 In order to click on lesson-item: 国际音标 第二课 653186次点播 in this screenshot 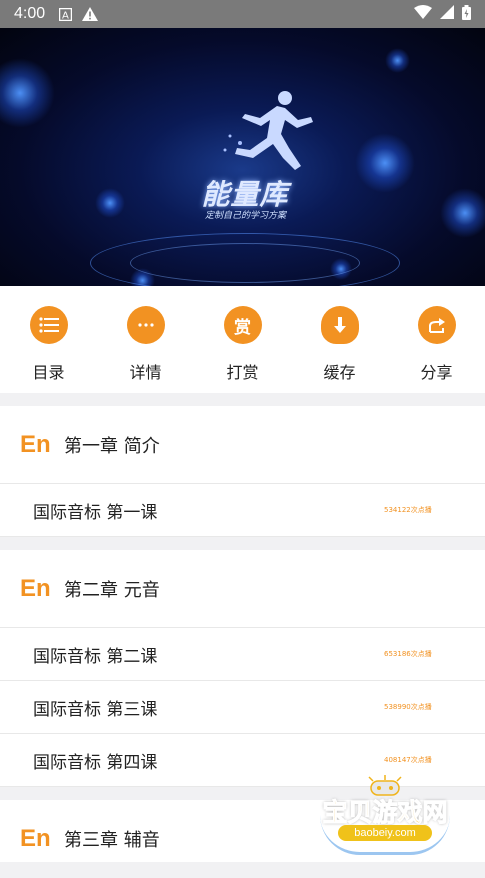, I will do `click(242, 654)`.